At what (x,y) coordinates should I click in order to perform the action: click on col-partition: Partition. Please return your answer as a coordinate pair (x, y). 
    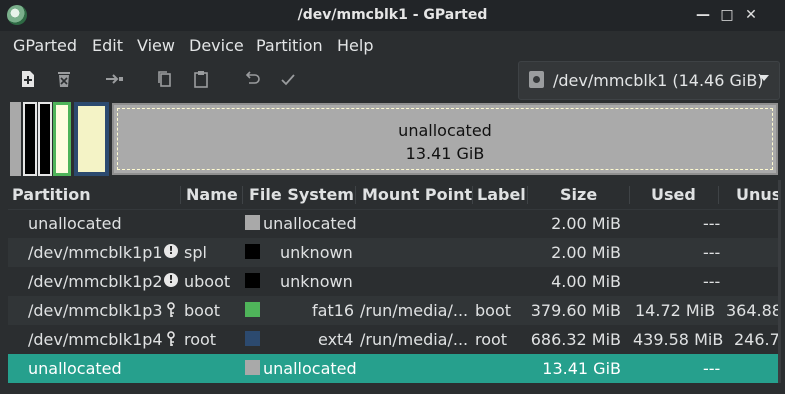
    Looking at the image, I should click on (51, 194).